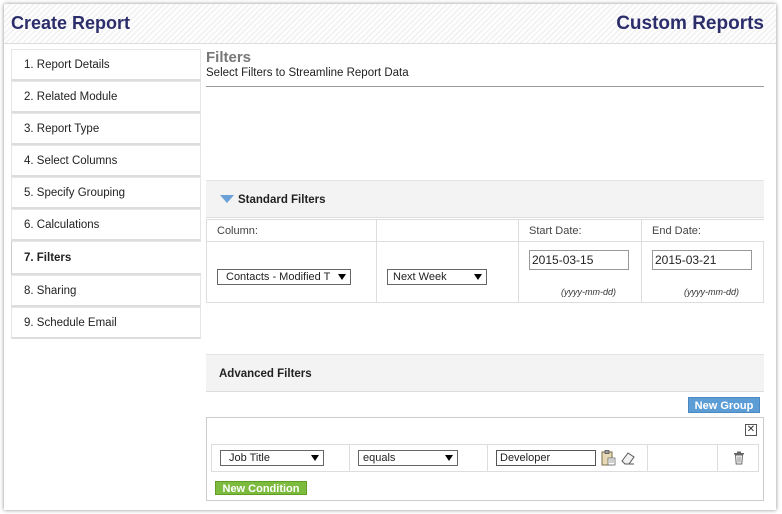 The height and width of the screenshot is (514, 782). I want to click on close-box-icon: ✕, so click(751, 430).